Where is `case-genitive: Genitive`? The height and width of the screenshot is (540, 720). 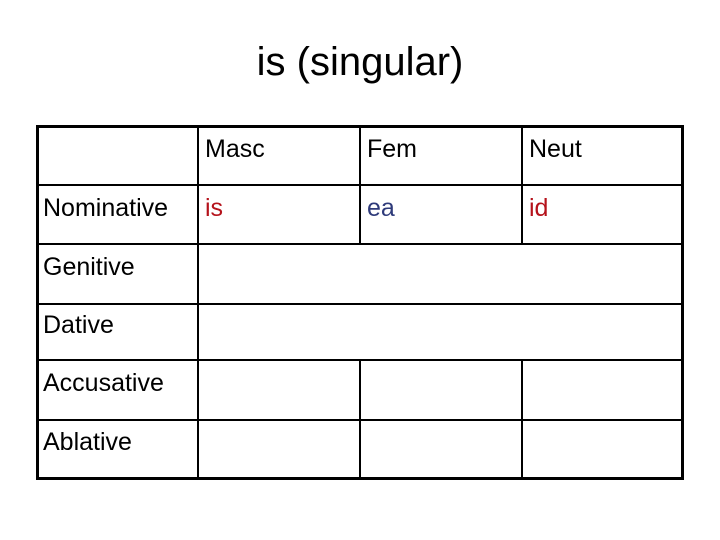 case-genitive: Genitive is located at coordinates (89, 267).